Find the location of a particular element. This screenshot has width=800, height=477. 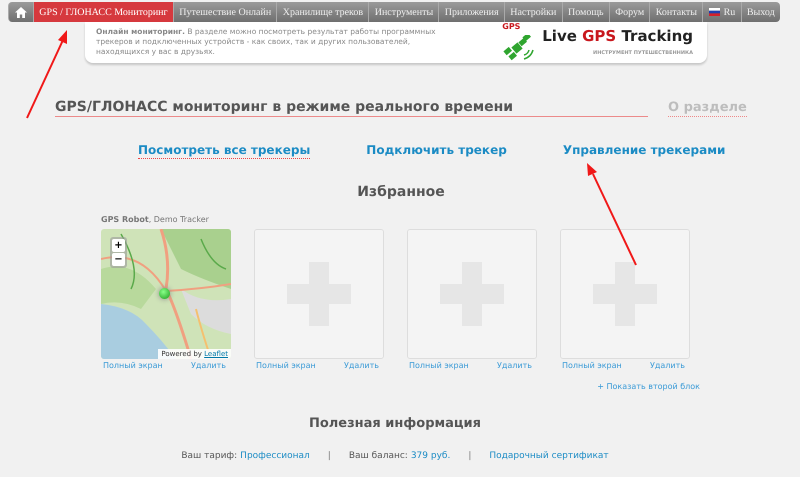

zoom-out-button: − is located at coordinates (118, 259).